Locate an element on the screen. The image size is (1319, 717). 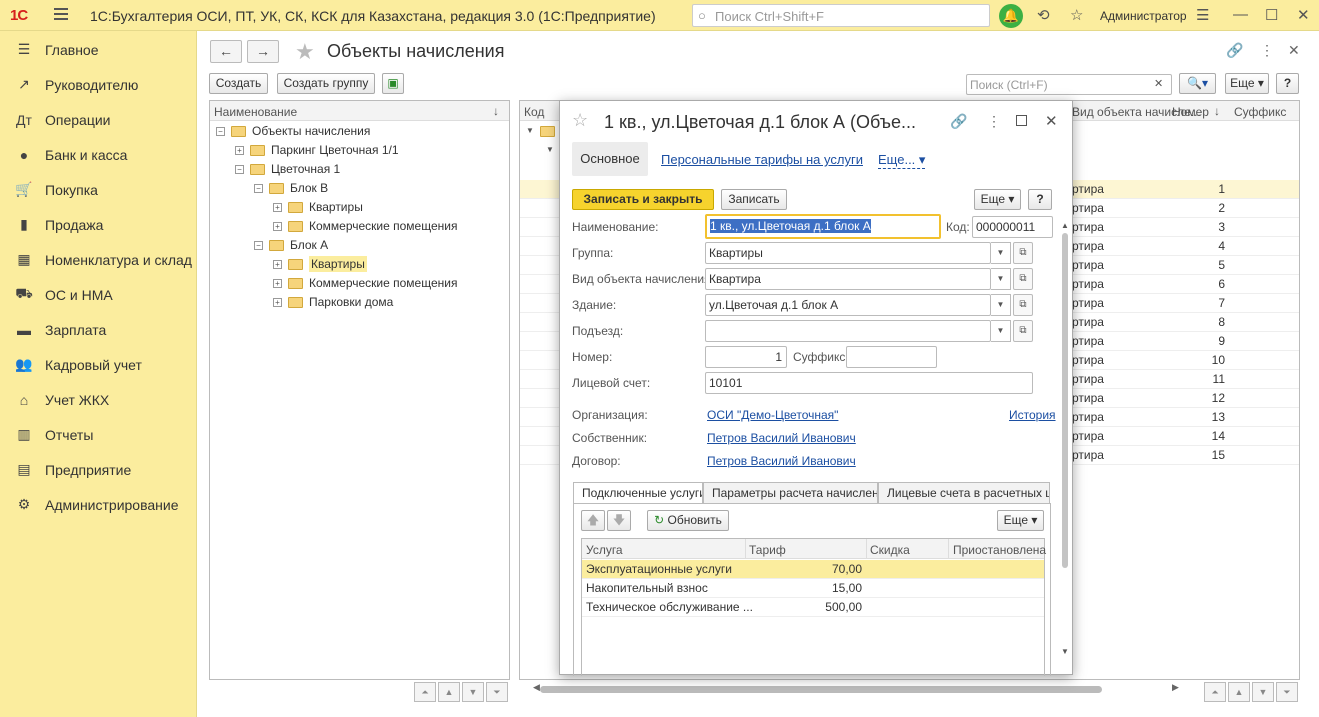
form-scroll-up-icon: ▲ is located at coordinates (1065, 225).